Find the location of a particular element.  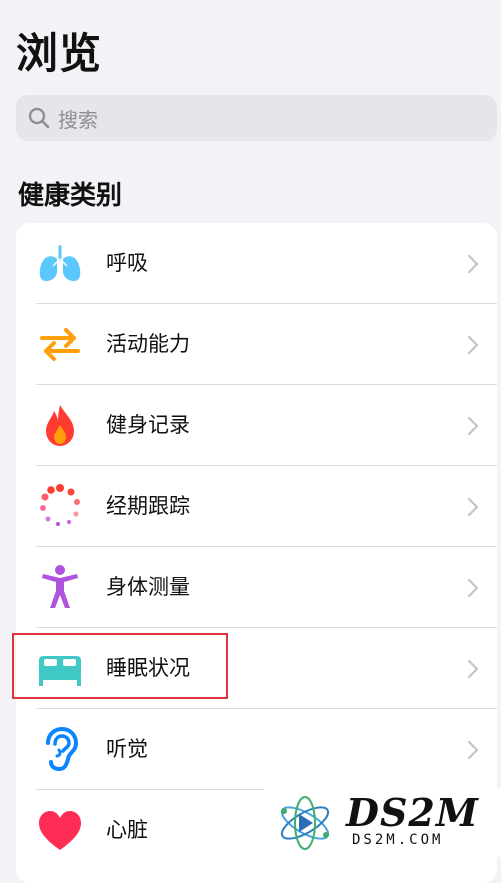

search-icon is located at coordinates (39, 118).